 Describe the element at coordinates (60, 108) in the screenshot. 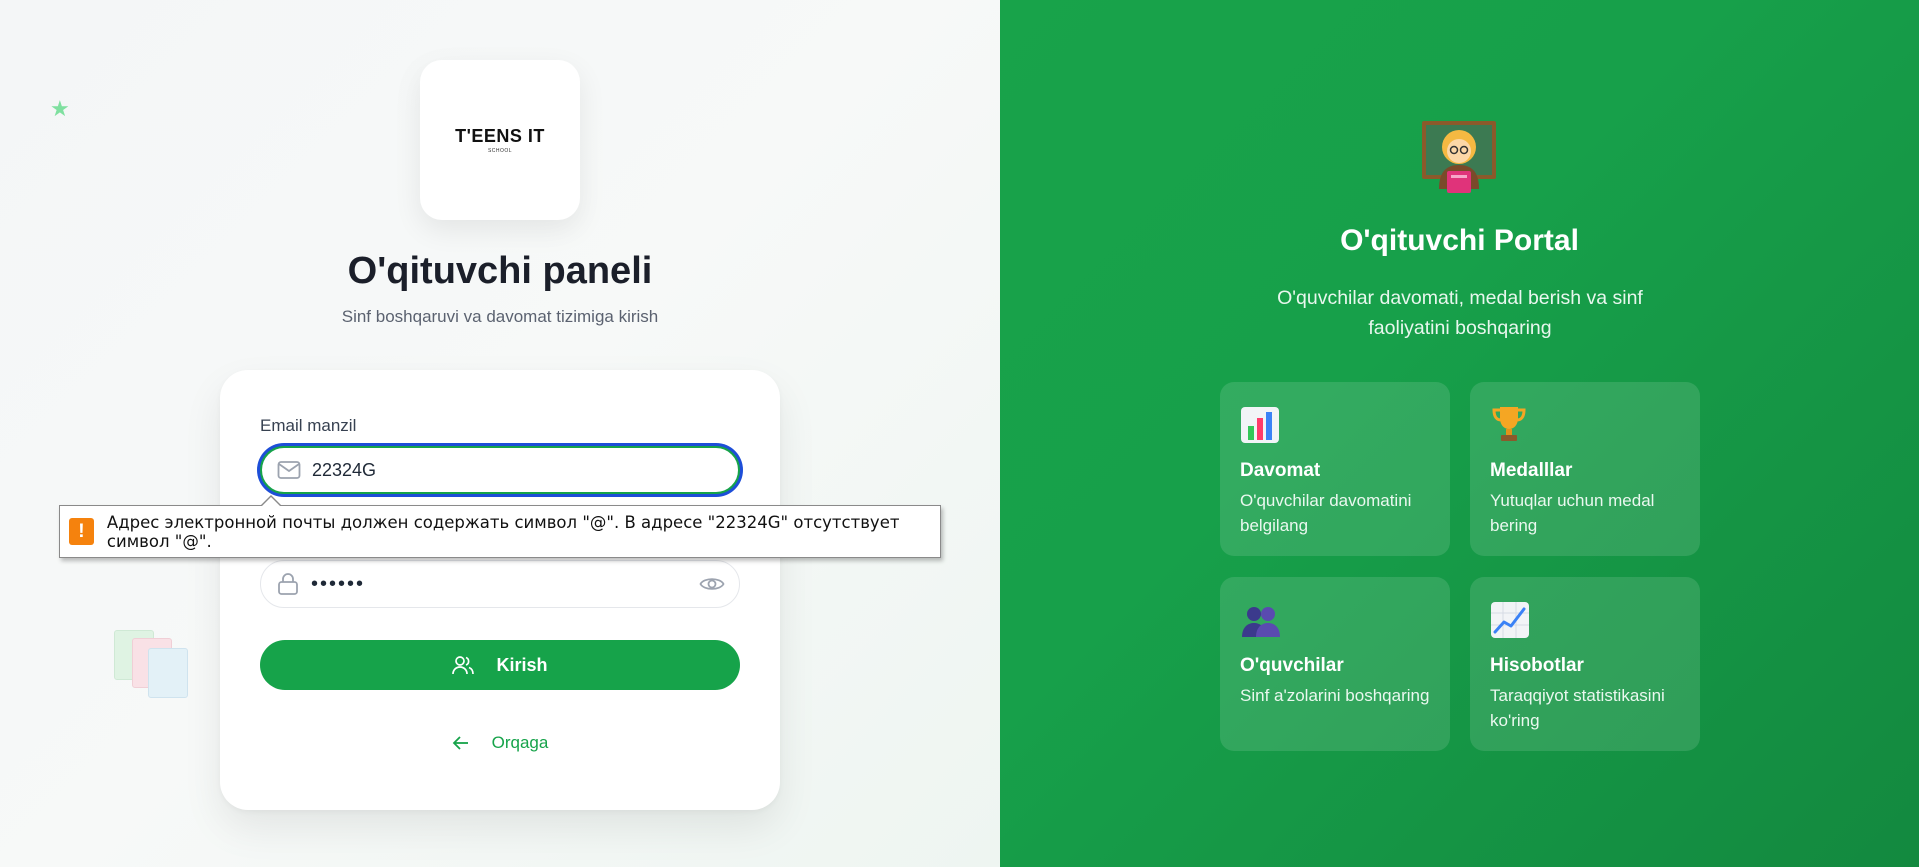

I see `star-decoration-icon: ★` at that location.